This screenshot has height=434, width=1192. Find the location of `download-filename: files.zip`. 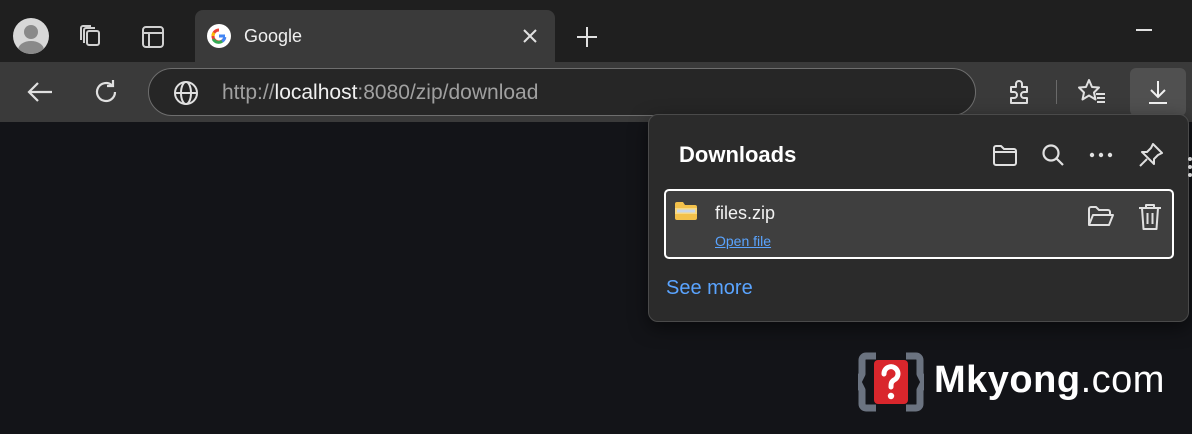

download-filename: files.zip is located at coordinates (745, 213).